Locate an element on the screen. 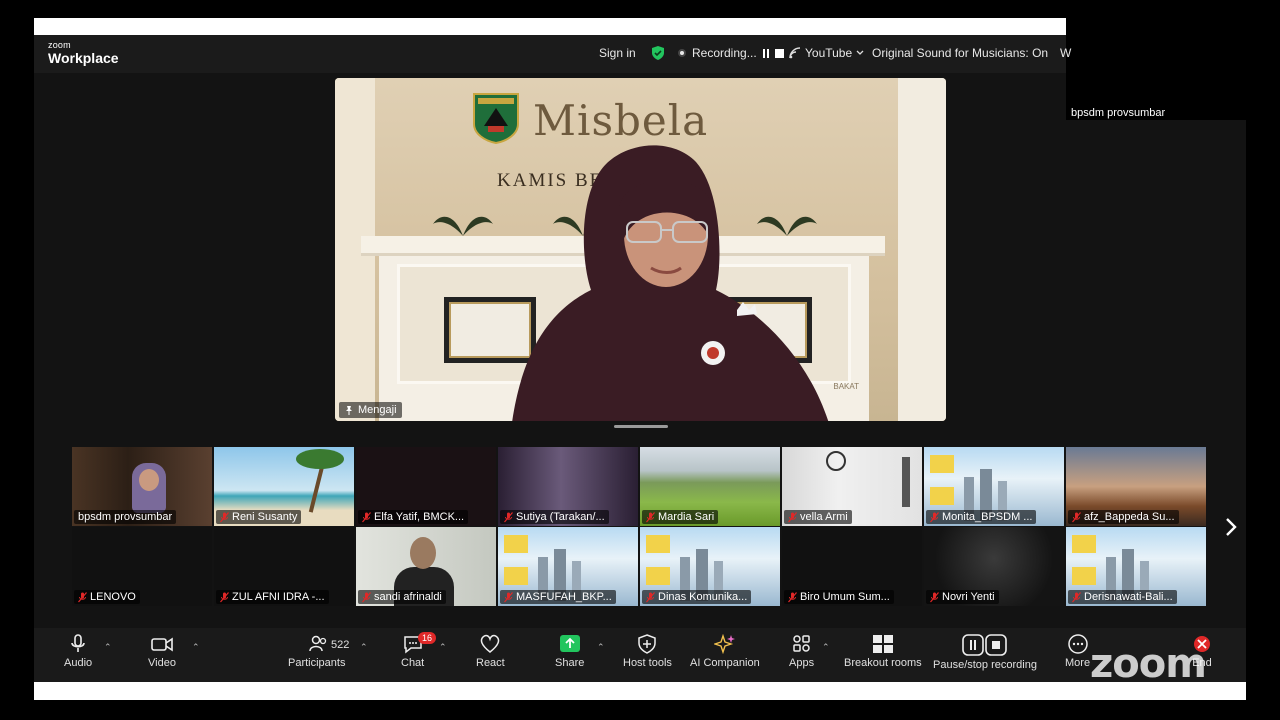 This screenshot has height=720, width=1280. react-label: React is located at coordinates (490, 663).